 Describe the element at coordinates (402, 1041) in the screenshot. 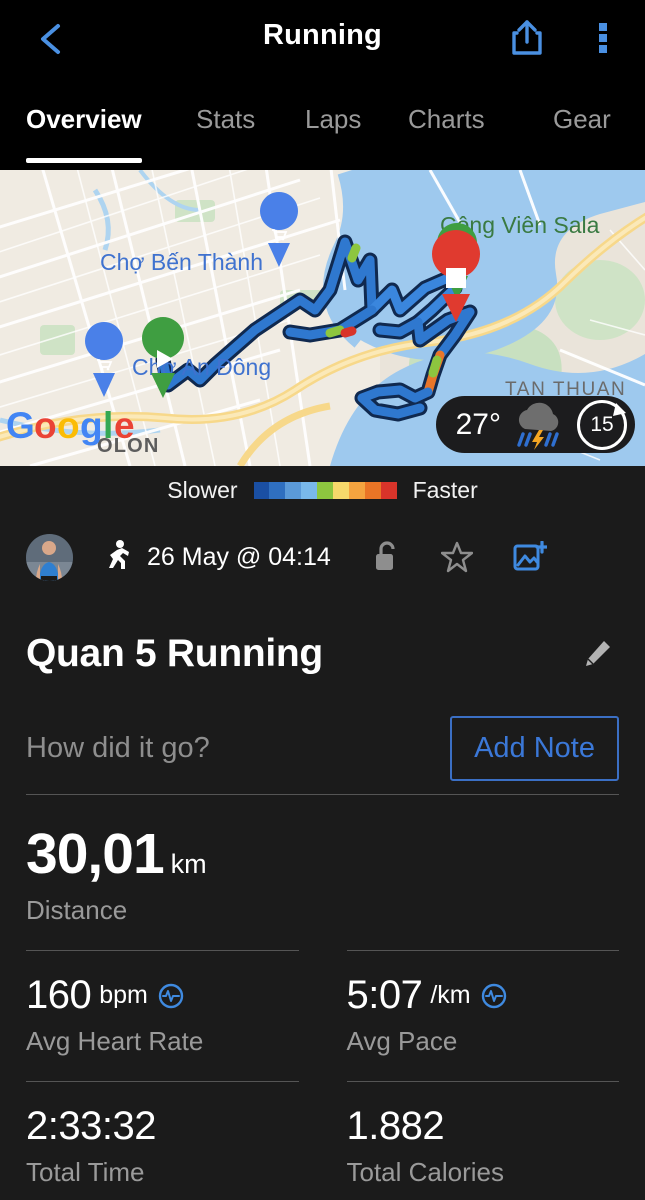

I see `pace-label: Avg Pace` at that location.